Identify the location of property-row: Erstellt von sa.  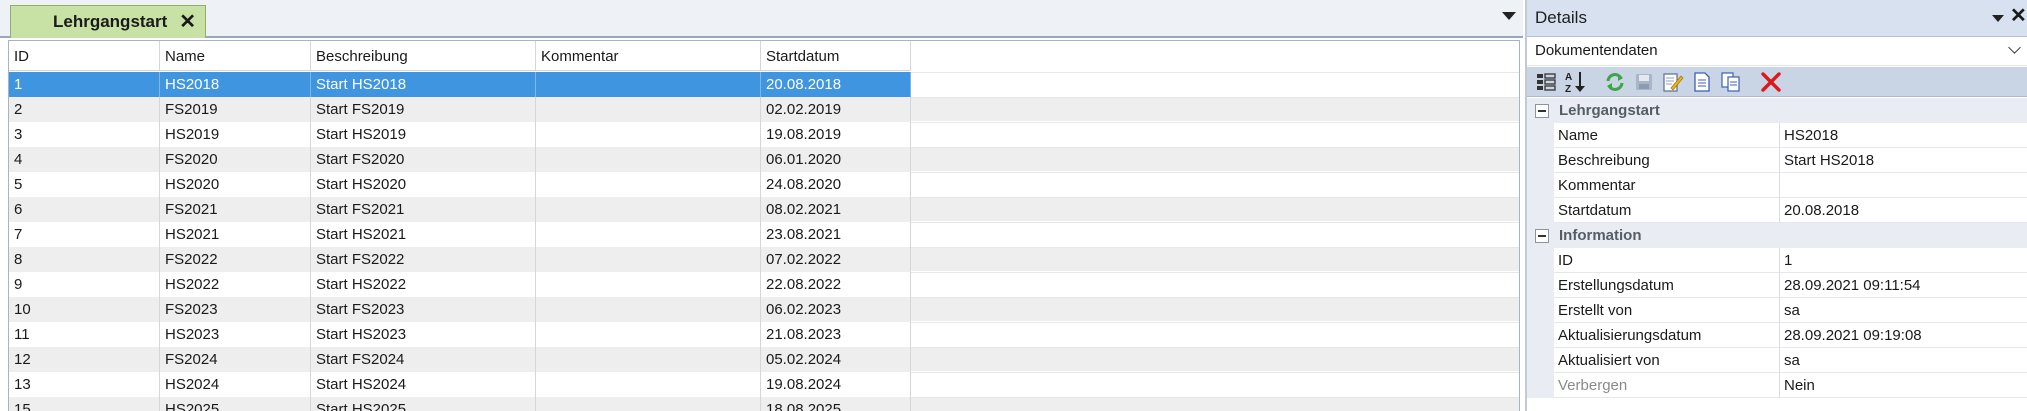
(1777, 310).